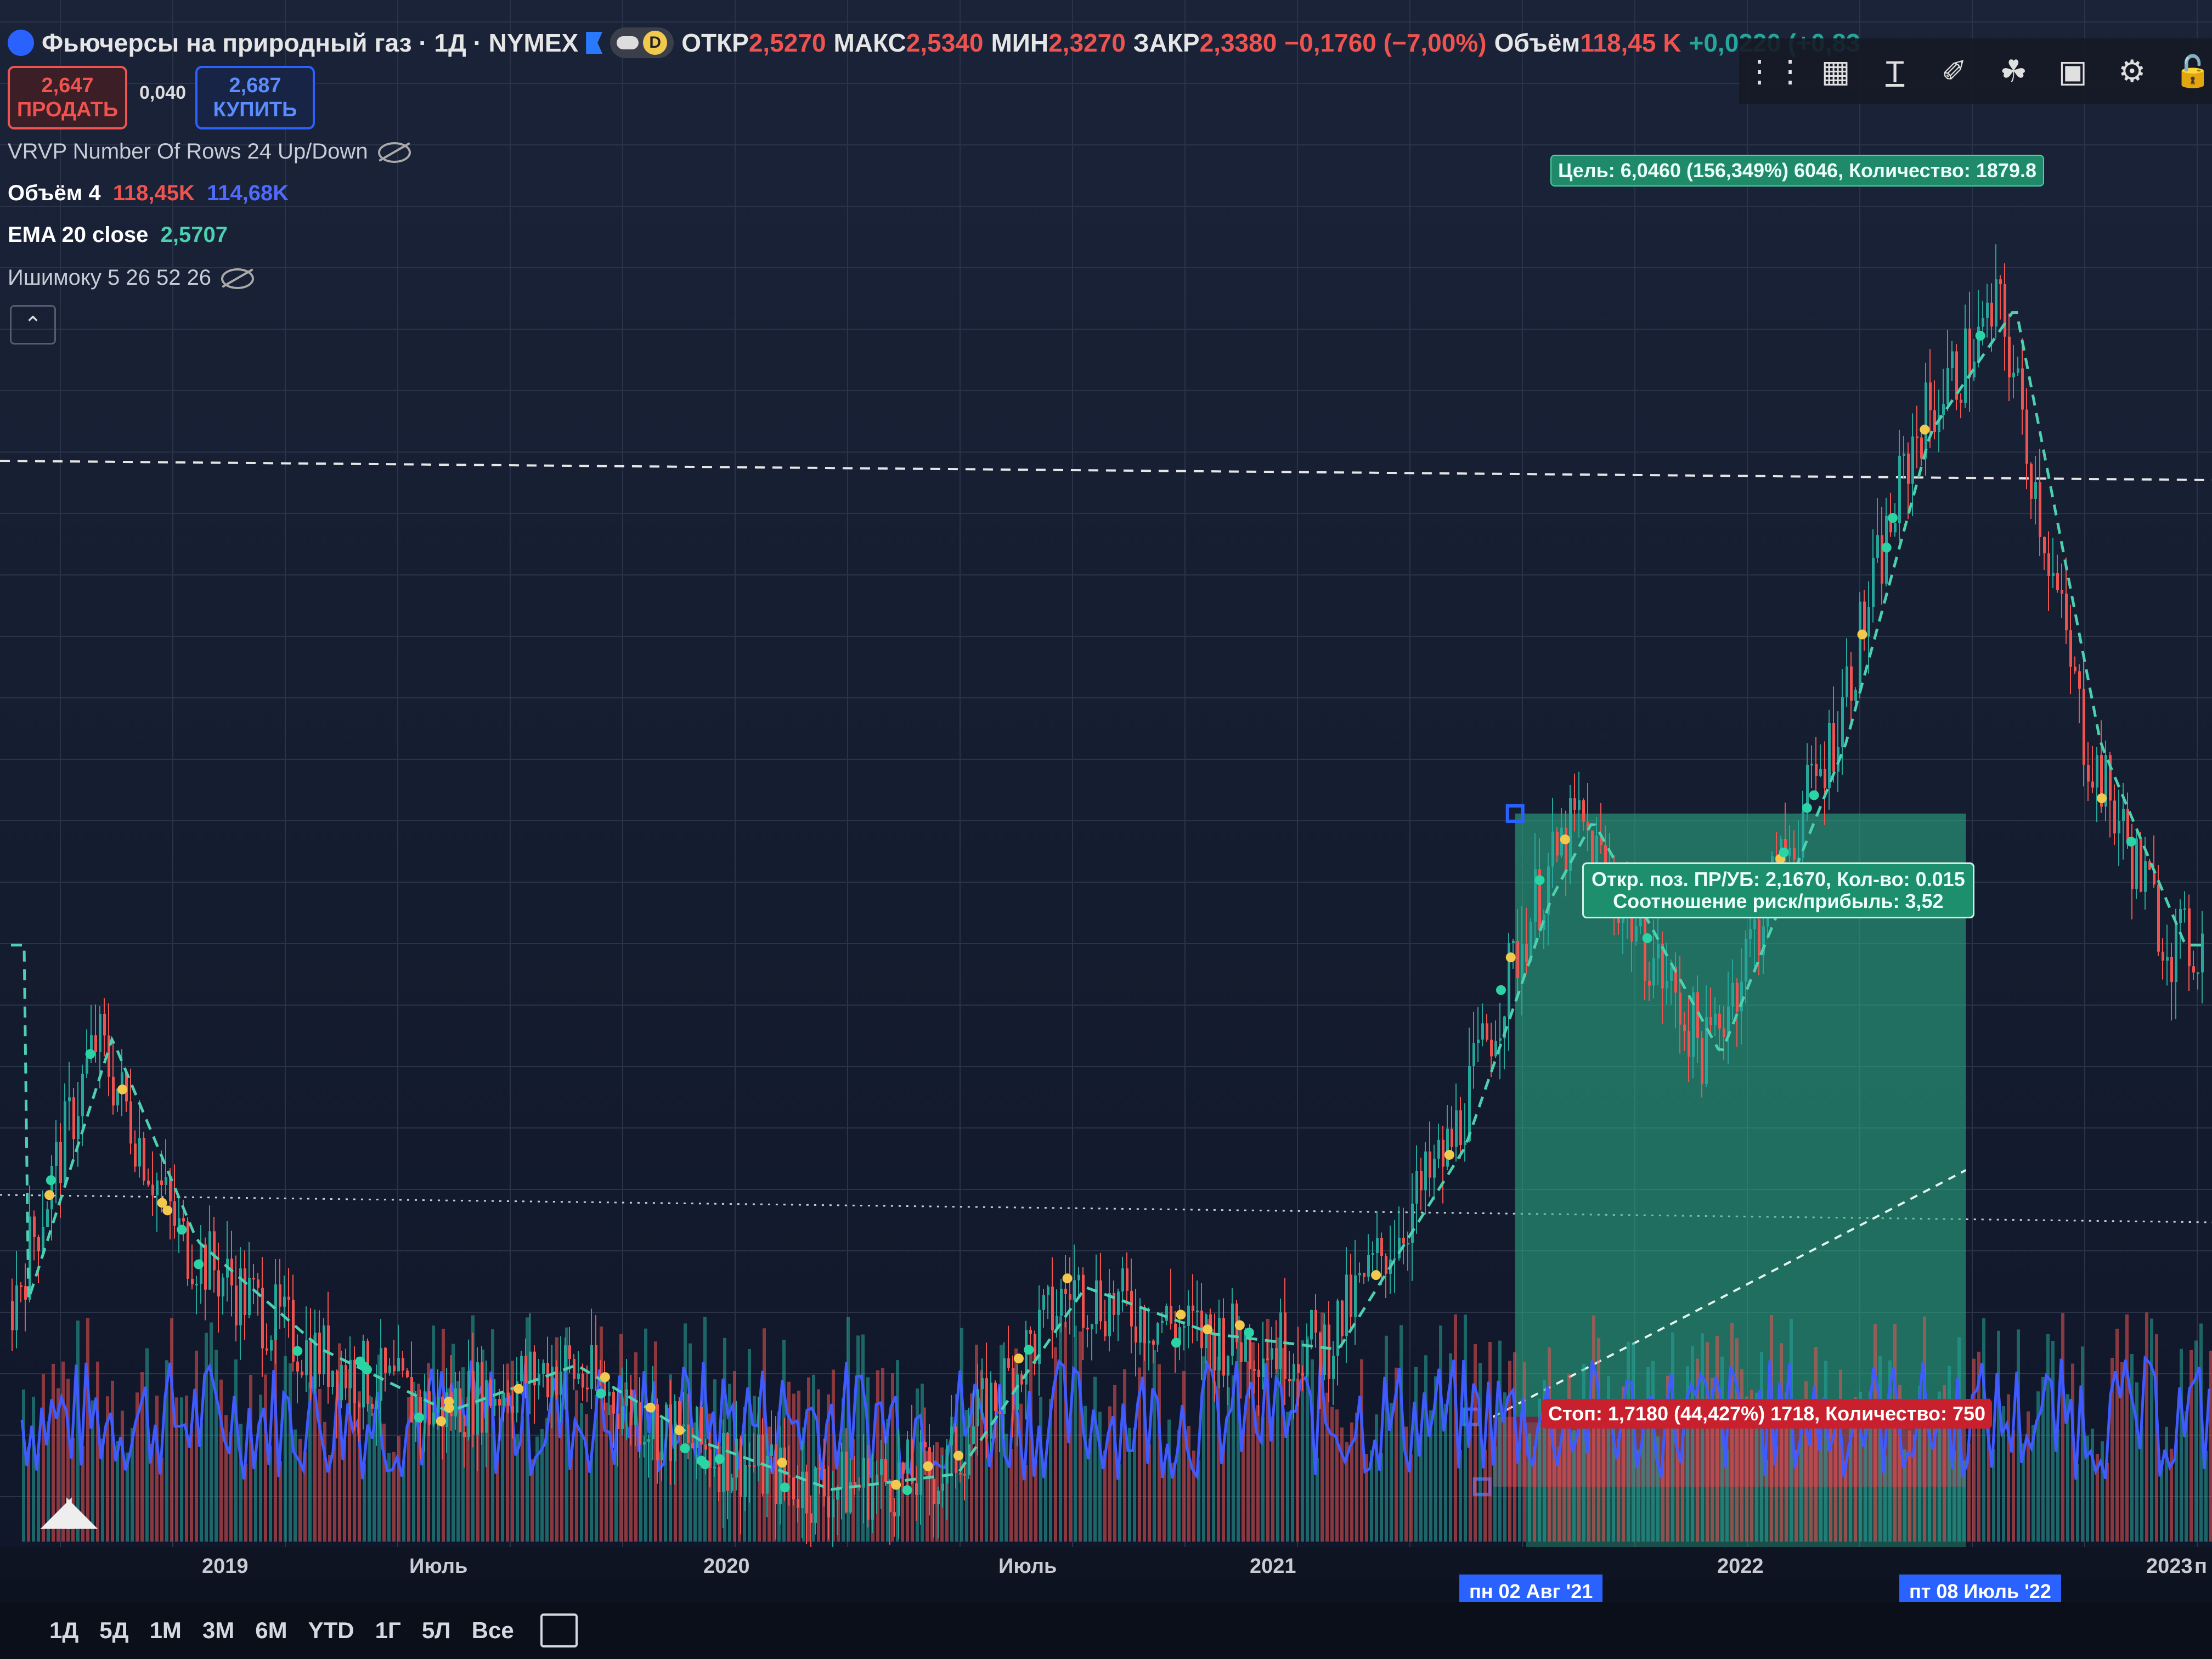 This screenshot has height=1659, width=2212. Describe the element at coordinates (271, 1630) in the screenshot. I see `range-6m: 6М` at that location.